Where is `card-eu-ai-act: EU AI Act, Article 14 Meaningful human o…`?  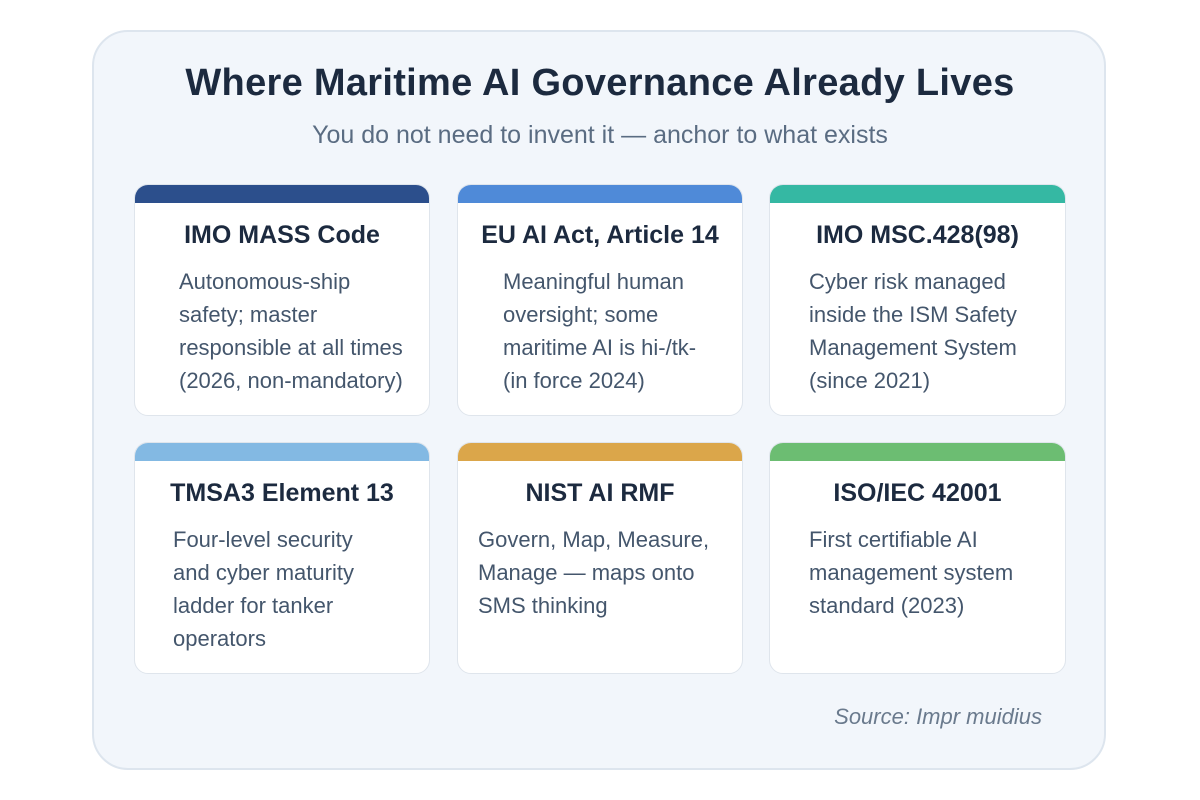 card-eu-ai-act: EU AI Act, Article 14 Meaningful human o… is located at coordinates (600, 300).